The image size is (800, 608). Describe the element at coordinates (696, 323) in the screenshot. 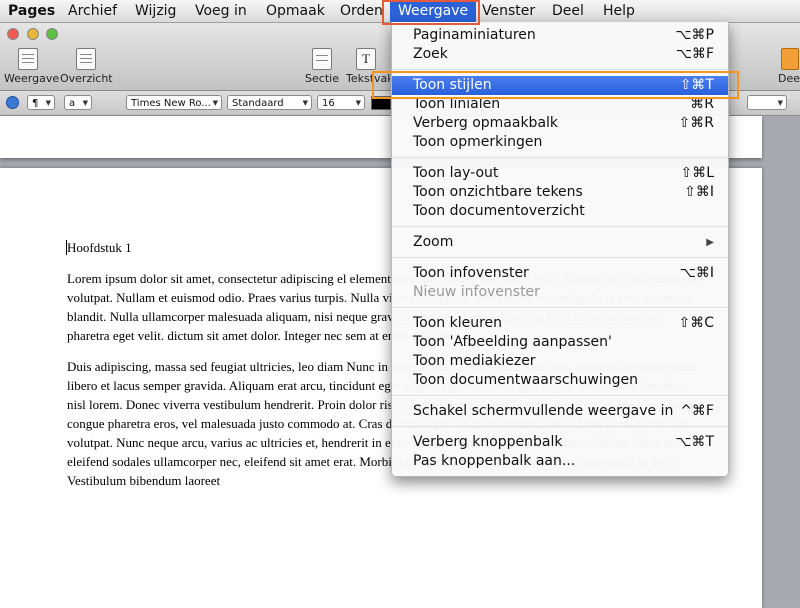

I see `menu-item-shortcut: ⇧⌘C` at that location.